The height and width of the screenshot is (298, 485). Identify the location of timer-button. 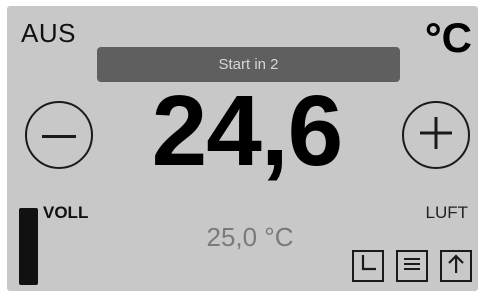
(368, 266).